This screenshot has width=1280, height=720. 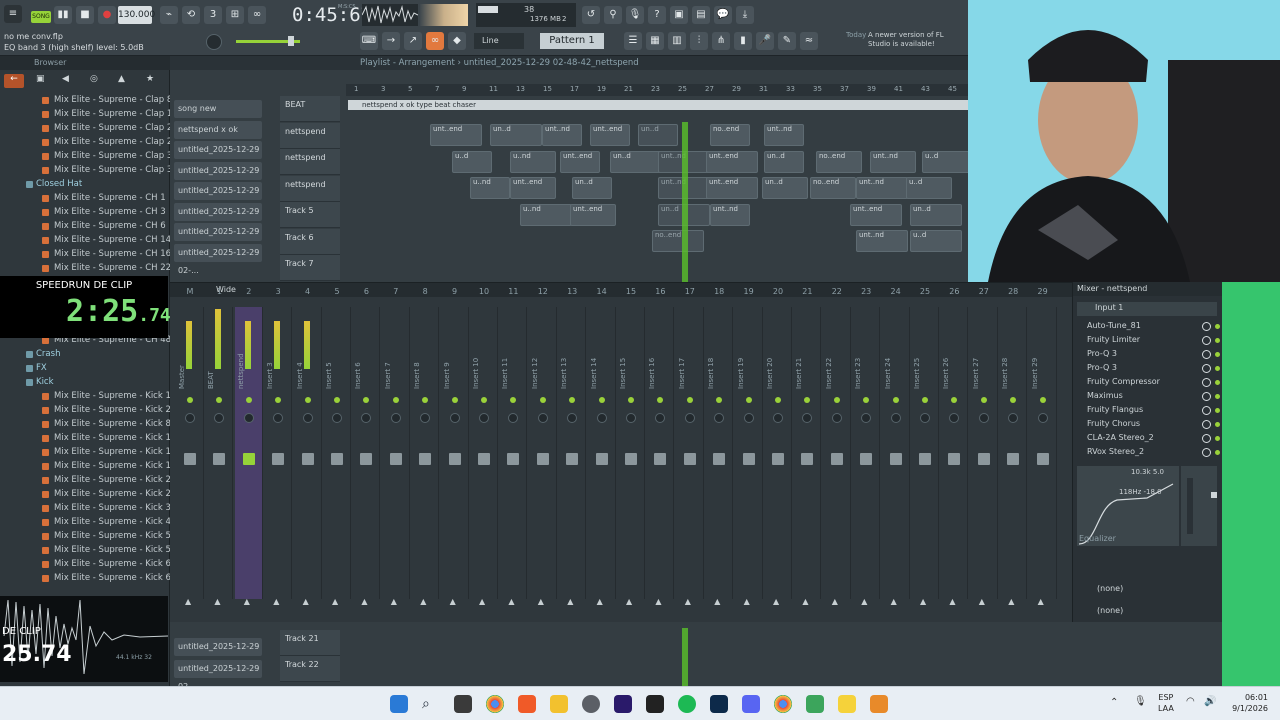 I want to click on mixer-channel: 16 Insert 16 ▲, so click(x=660, y=446).